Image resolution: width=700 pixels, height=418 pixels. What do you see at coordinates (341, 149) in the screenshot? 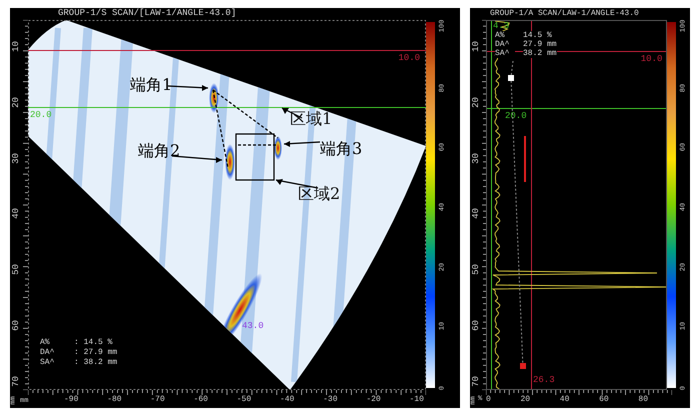
I see `annotation-label: 端角3` at bounding box center [341, 149].